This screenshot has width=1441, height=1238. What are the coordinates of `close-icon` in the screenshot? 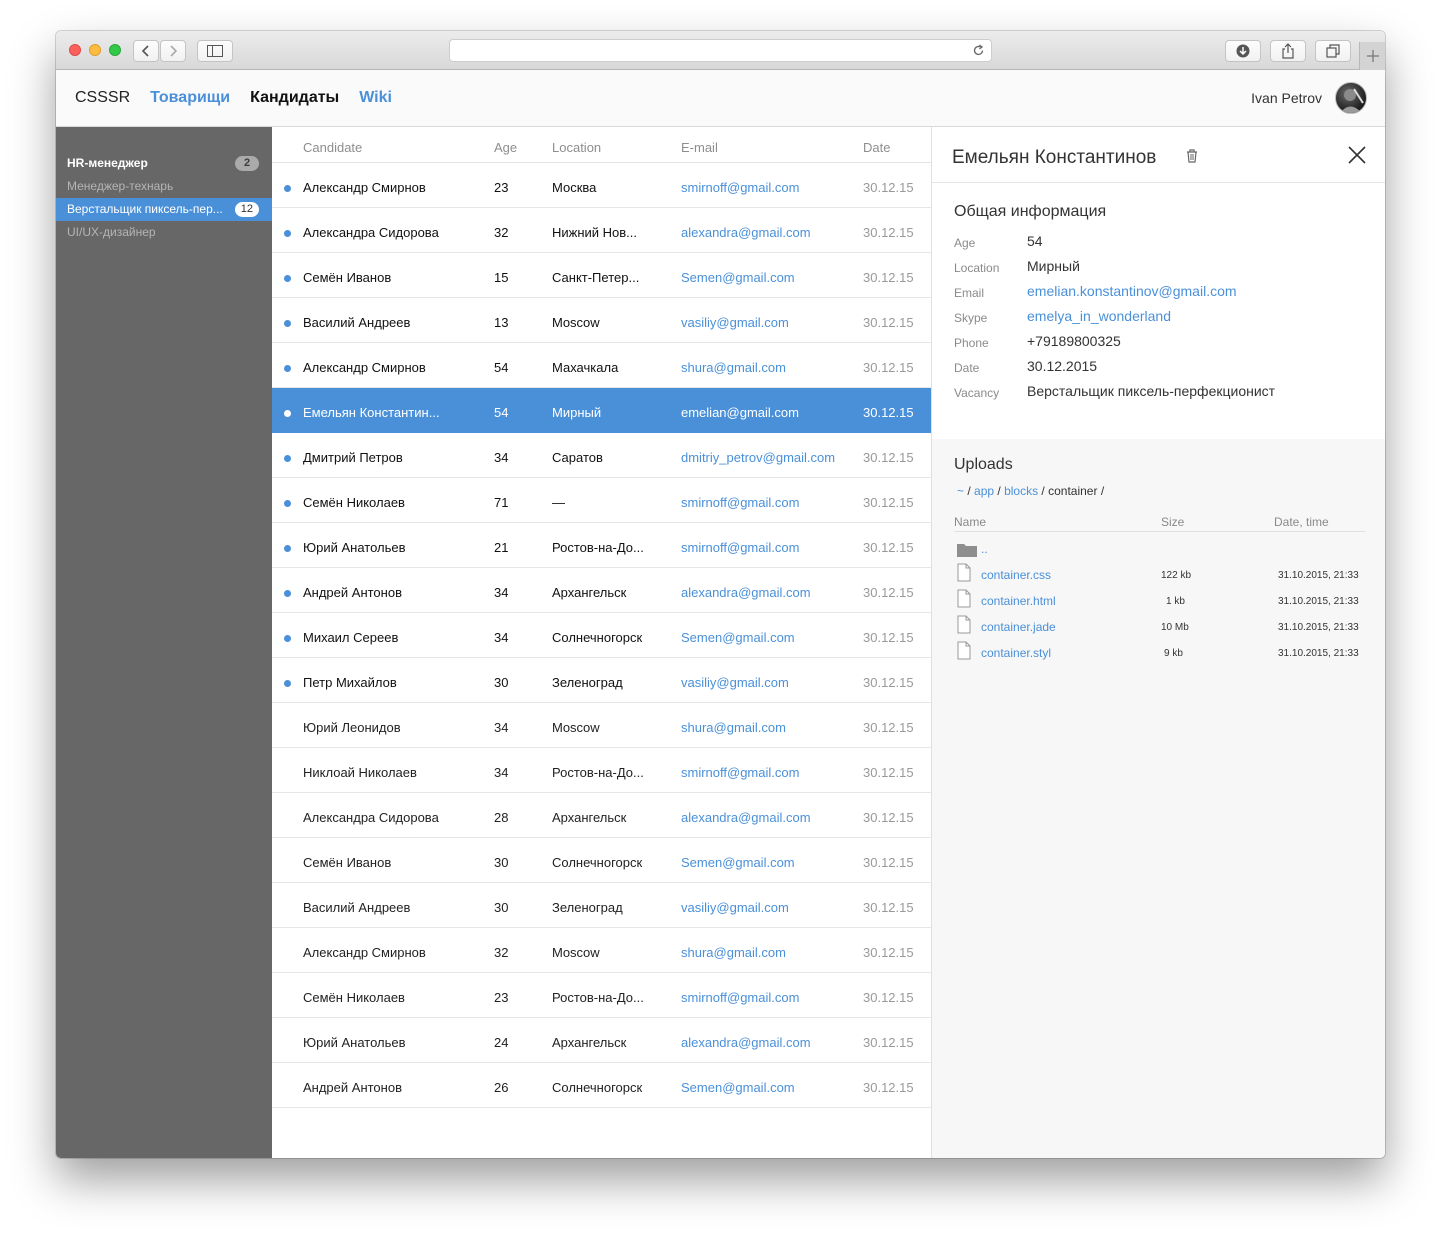 It's located at (1357, 155).